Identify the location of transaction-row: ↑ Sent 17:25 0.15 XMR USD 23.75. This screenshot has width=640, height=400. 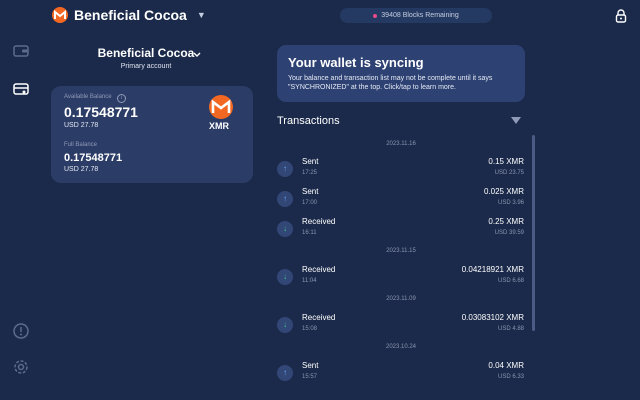
(401, 169).